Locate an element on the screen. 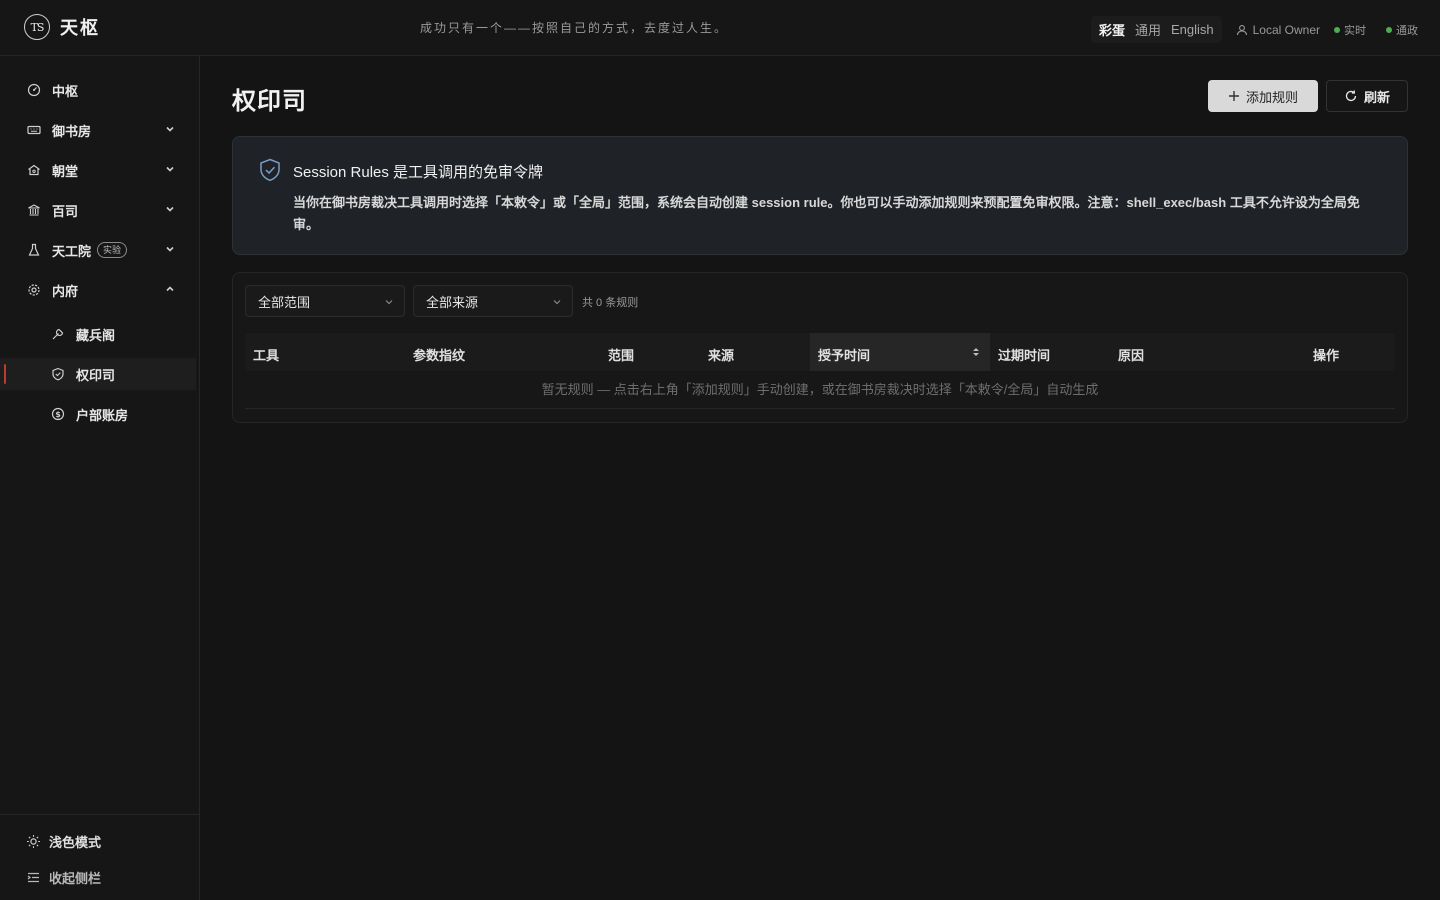  theme-option-english: English is located at coordinates (1192, 29).